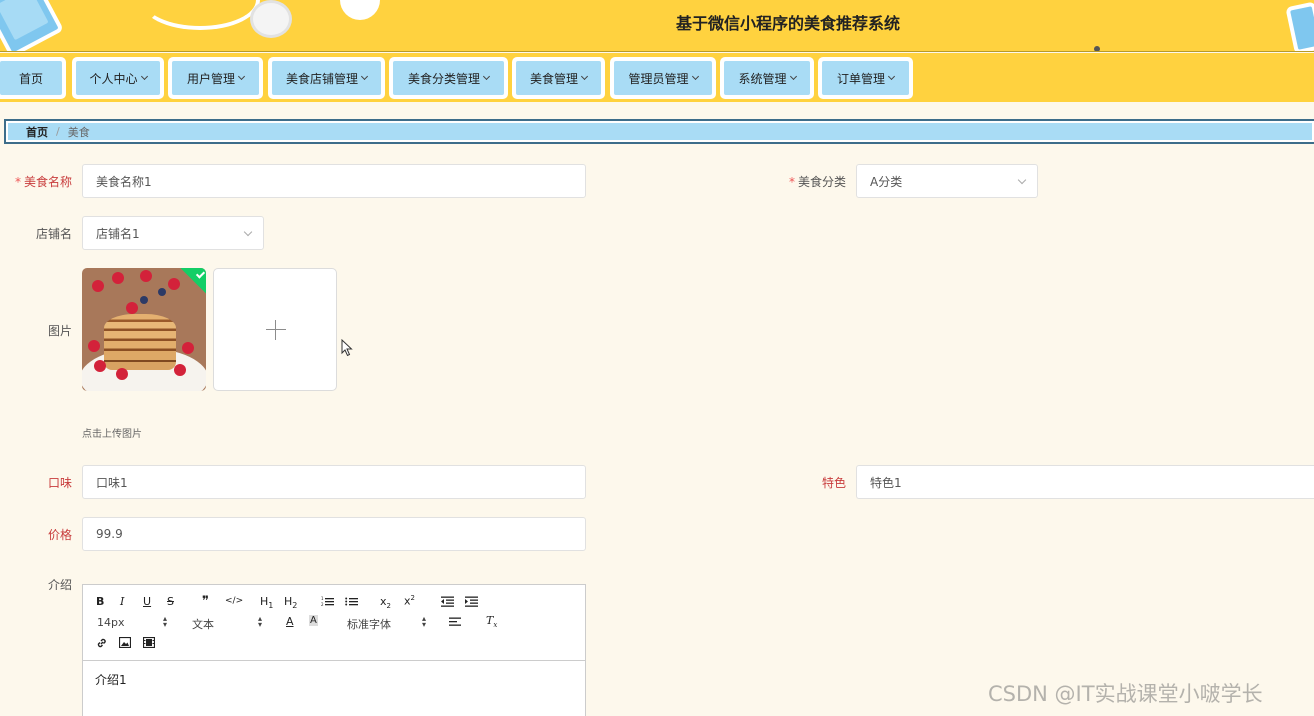 Image resolution: width=1314 pixels, height=716 pixels. Describe the element at coordinates (59, 483) in the screenshot. I see `taste-label: 口味` at that location.